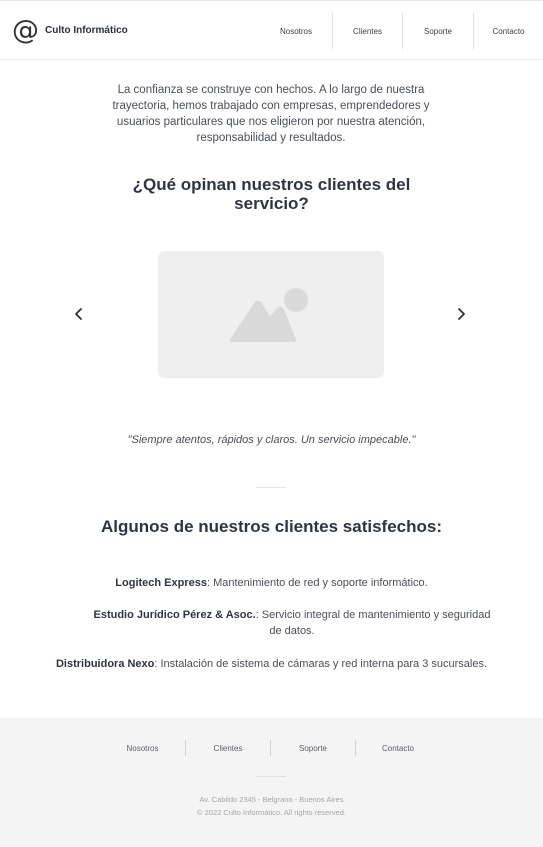  I want to click on client-name: Distribuidora Nexo, so click(105, 664).